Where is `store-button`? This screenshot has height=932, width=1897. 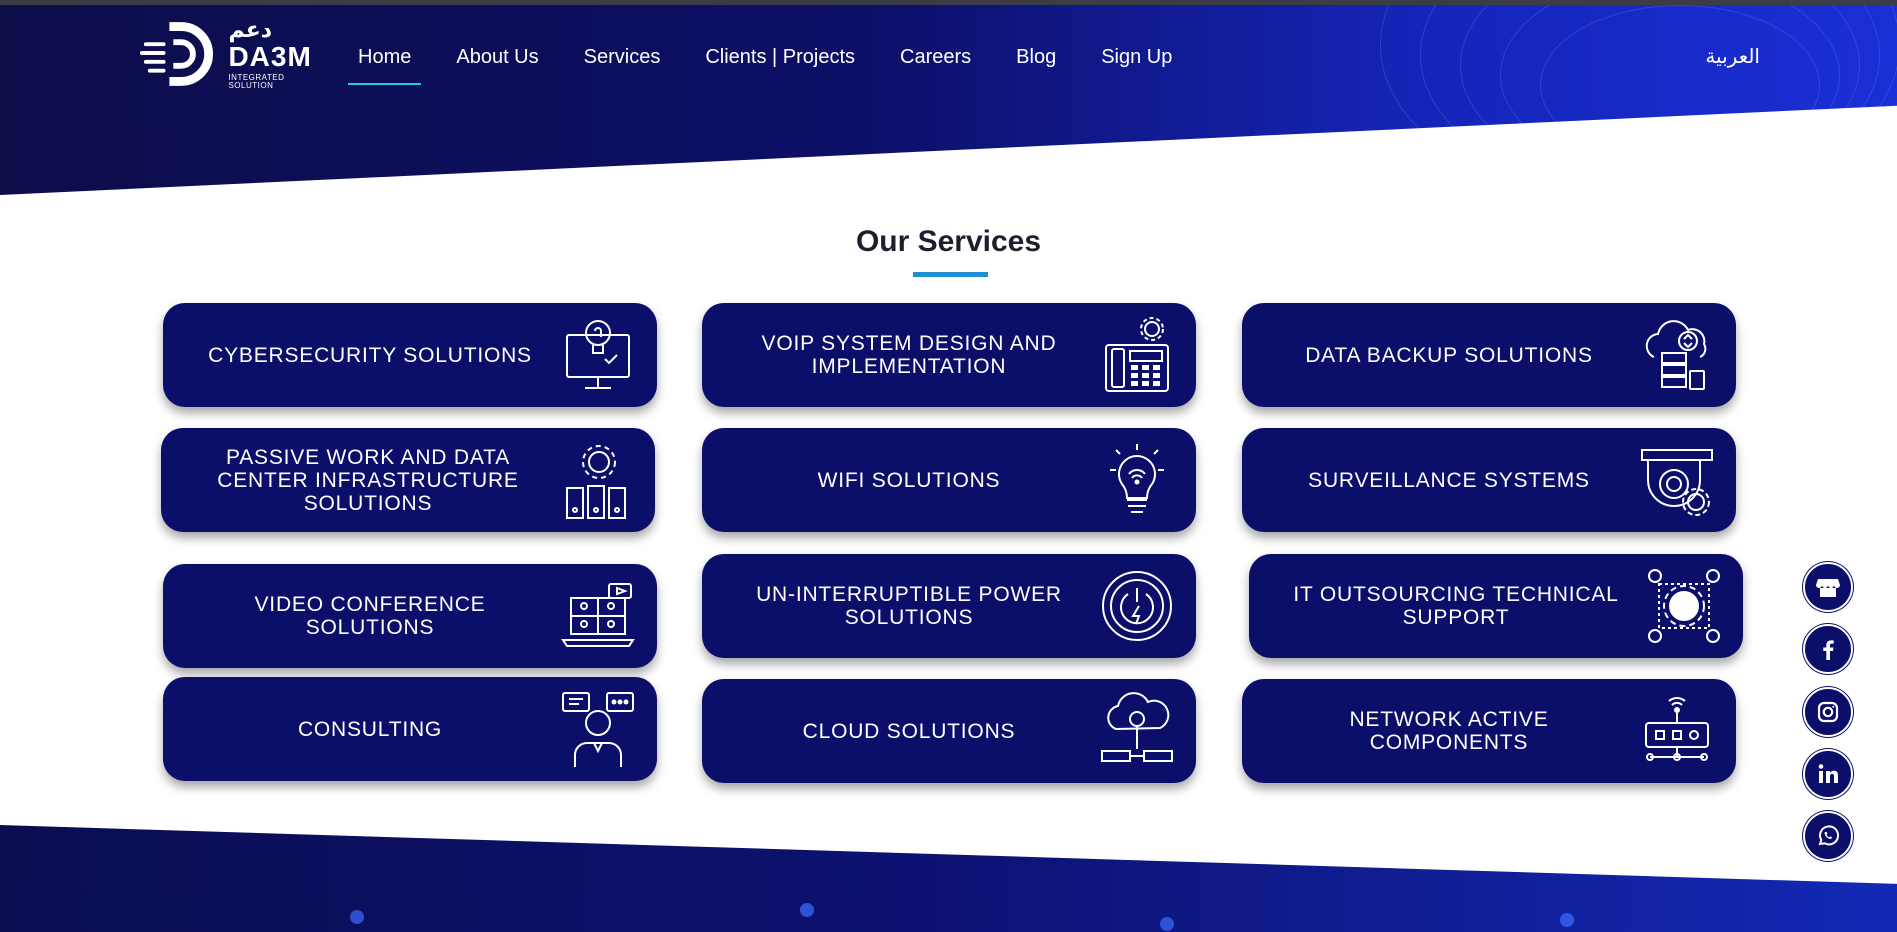
store-button is located at coordinates (1828, 587).